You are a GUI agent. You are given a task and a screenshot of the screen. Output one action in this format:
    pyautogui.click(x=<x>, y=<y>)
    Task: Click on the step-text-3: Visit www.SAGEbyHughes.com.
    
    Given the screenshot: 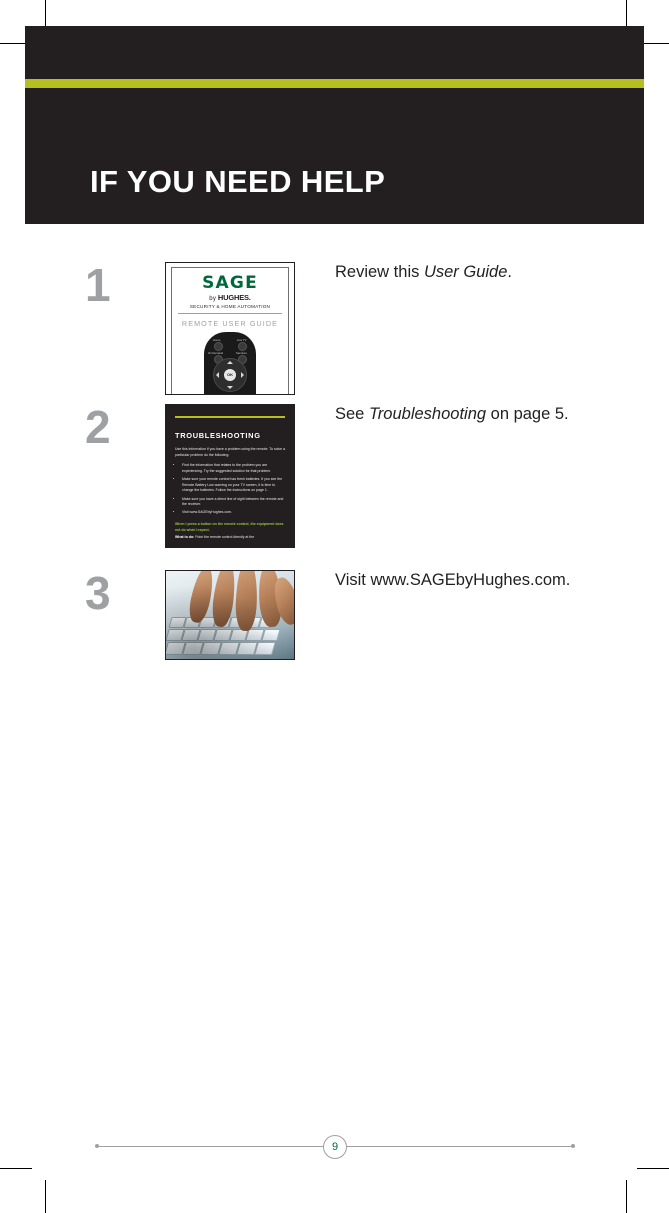 What is the action you would take?
    pyautogui.click(x=475, y=581)
    